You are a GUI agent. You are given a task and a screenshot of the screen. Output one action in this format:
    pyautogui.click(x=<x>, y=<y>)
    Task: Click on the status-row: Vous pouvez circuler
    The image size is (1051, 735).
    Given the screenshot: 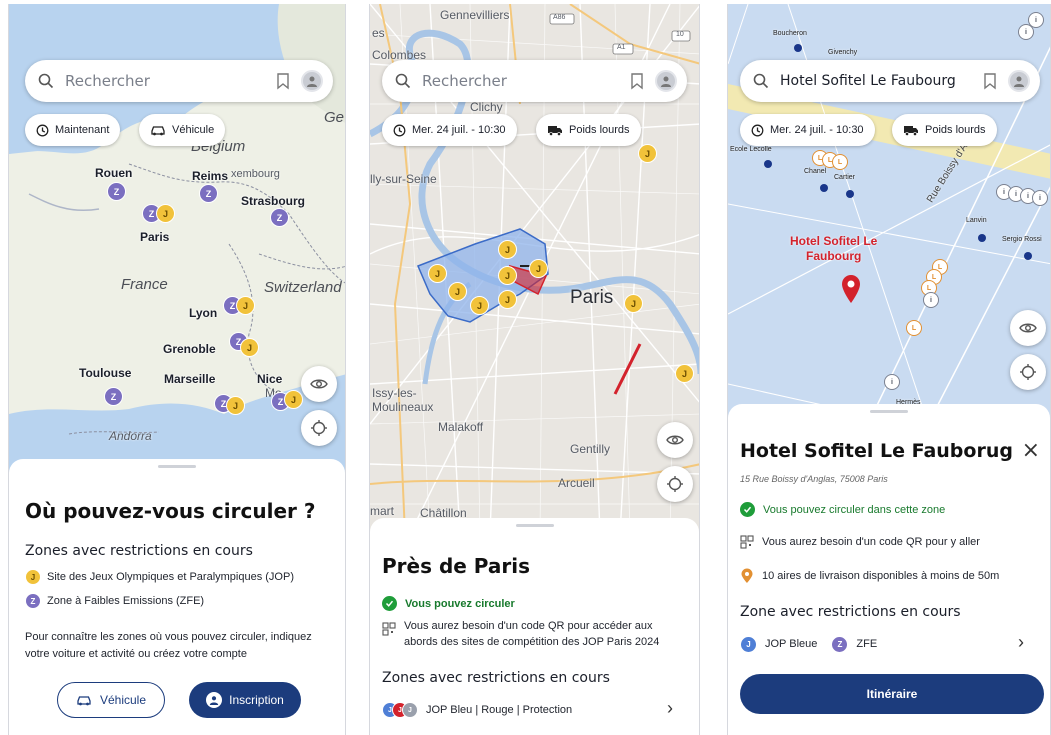 What is the action you would take?
    pyautogui.click(x=448, y=603)
    